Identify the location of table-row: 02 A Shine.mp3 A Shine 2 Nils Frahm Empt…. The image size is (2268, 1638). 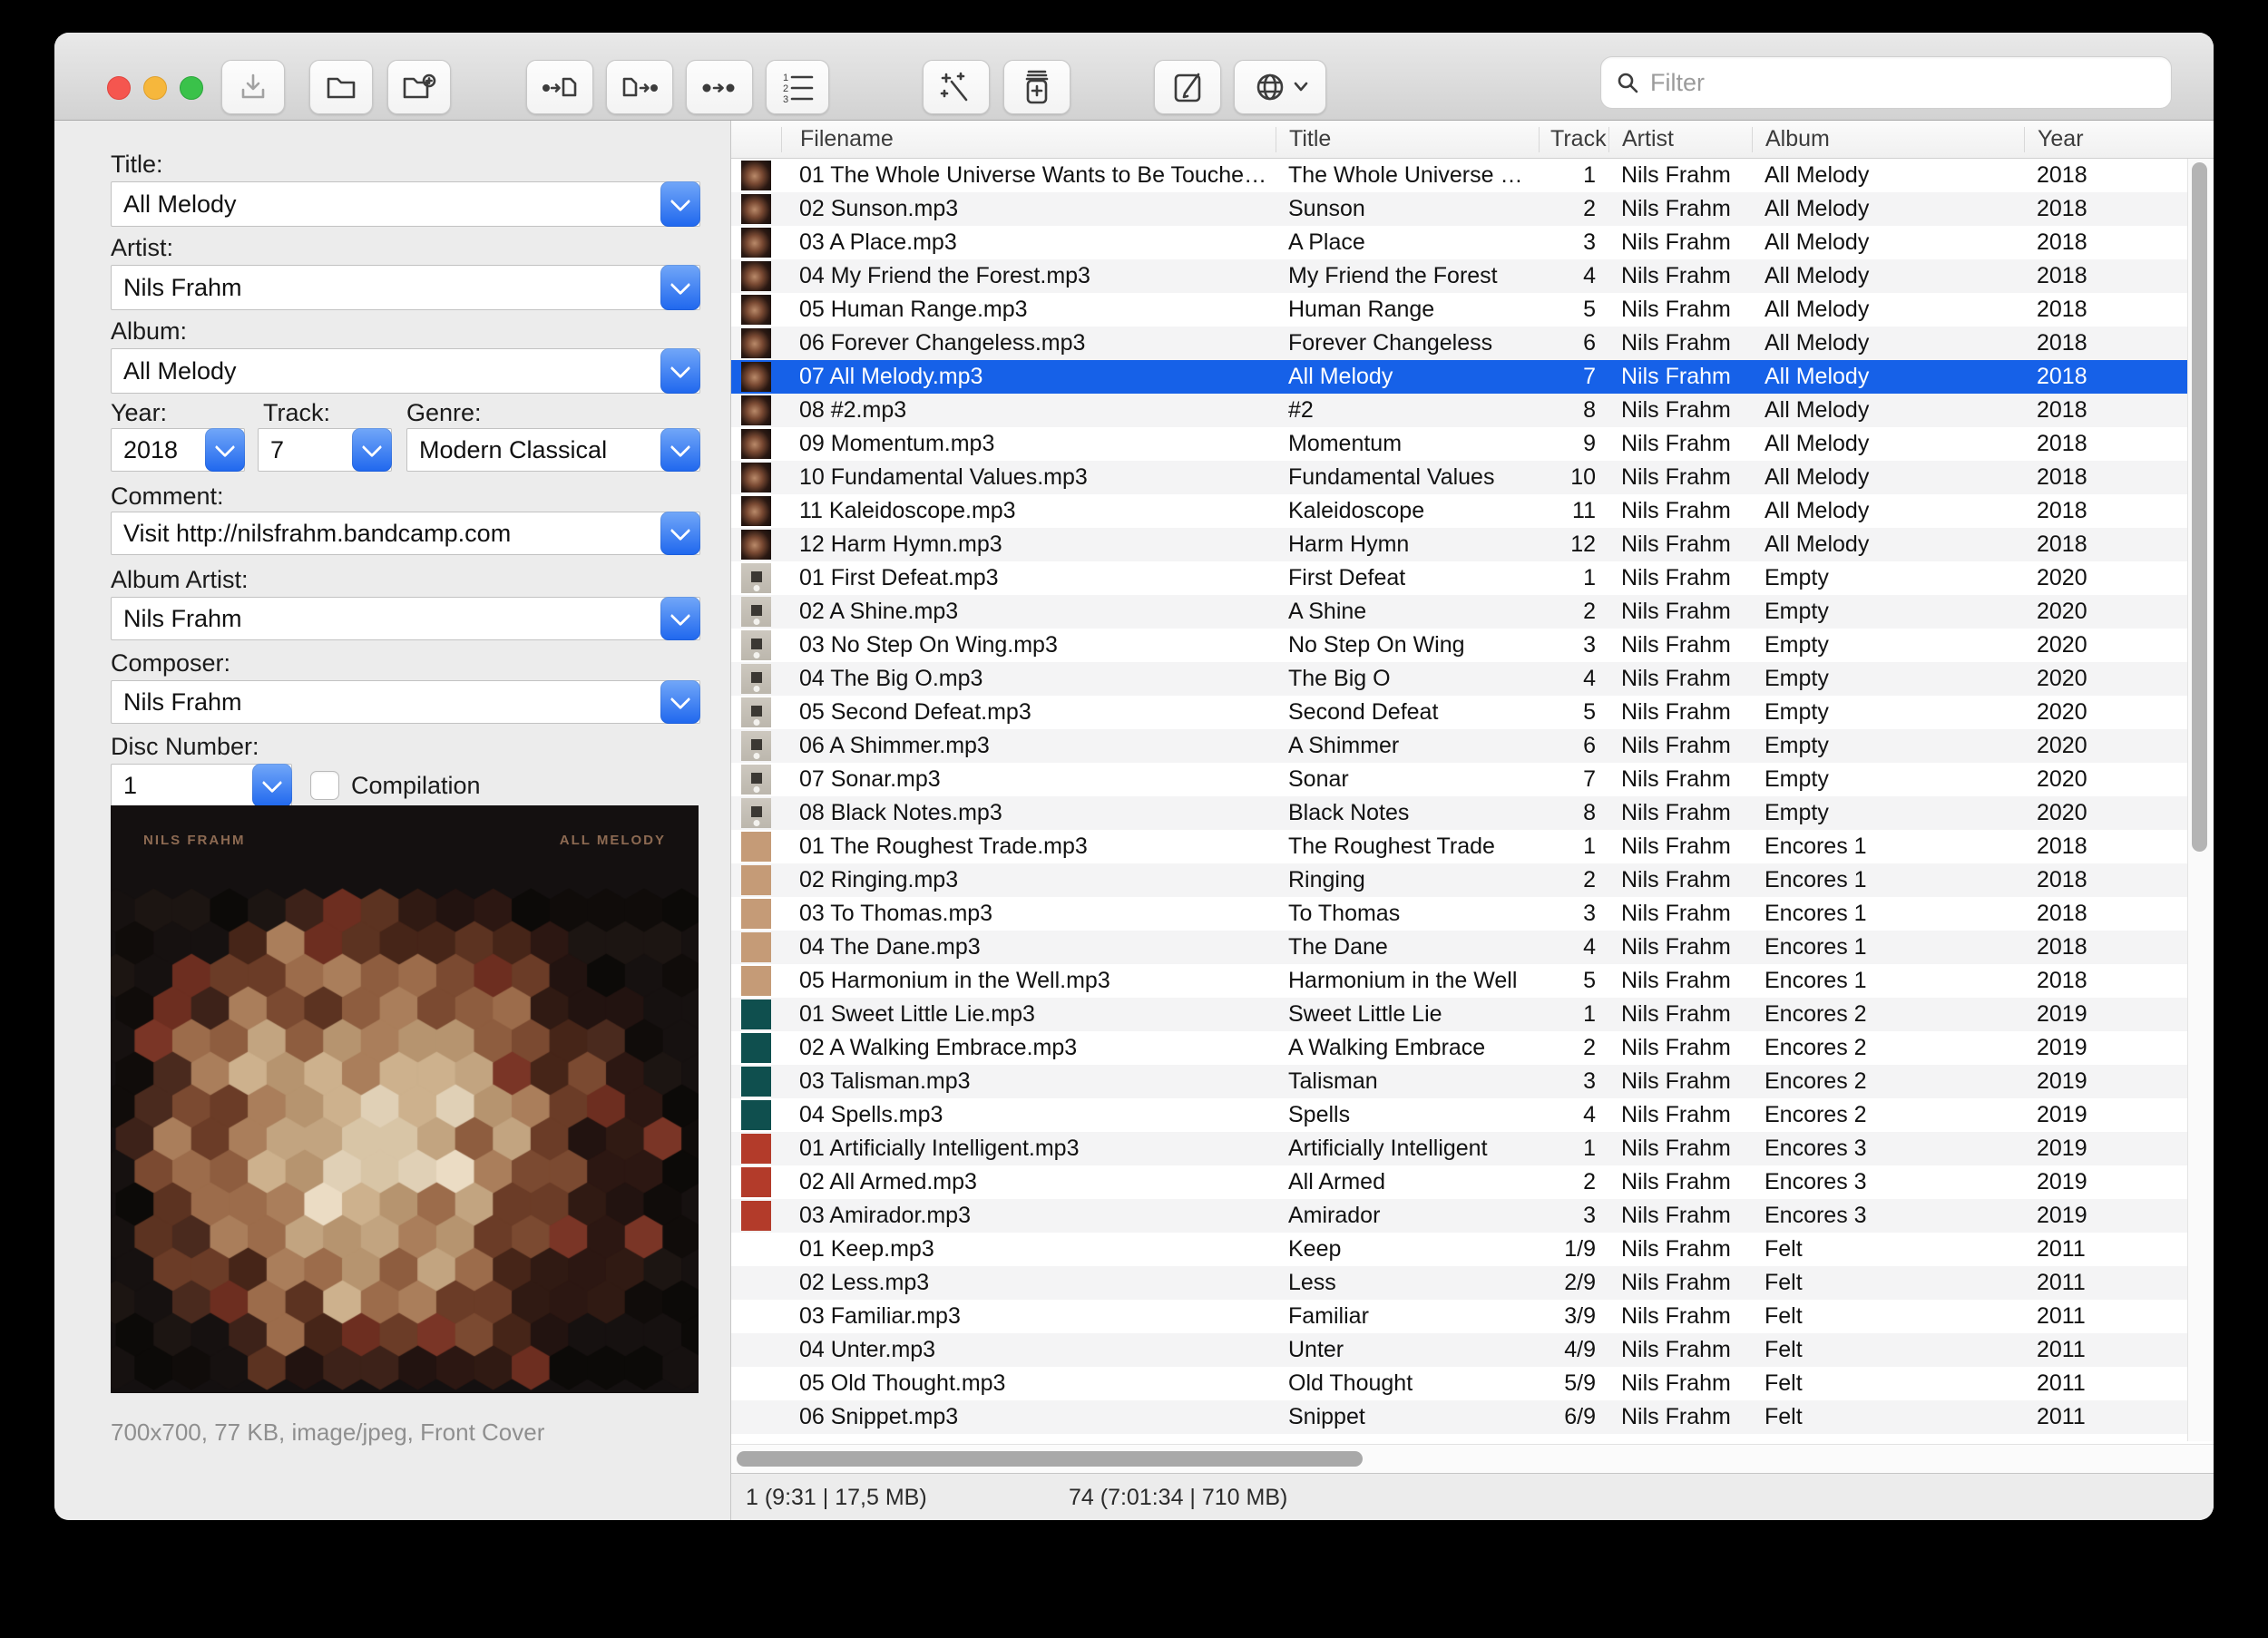
(1460, 612).